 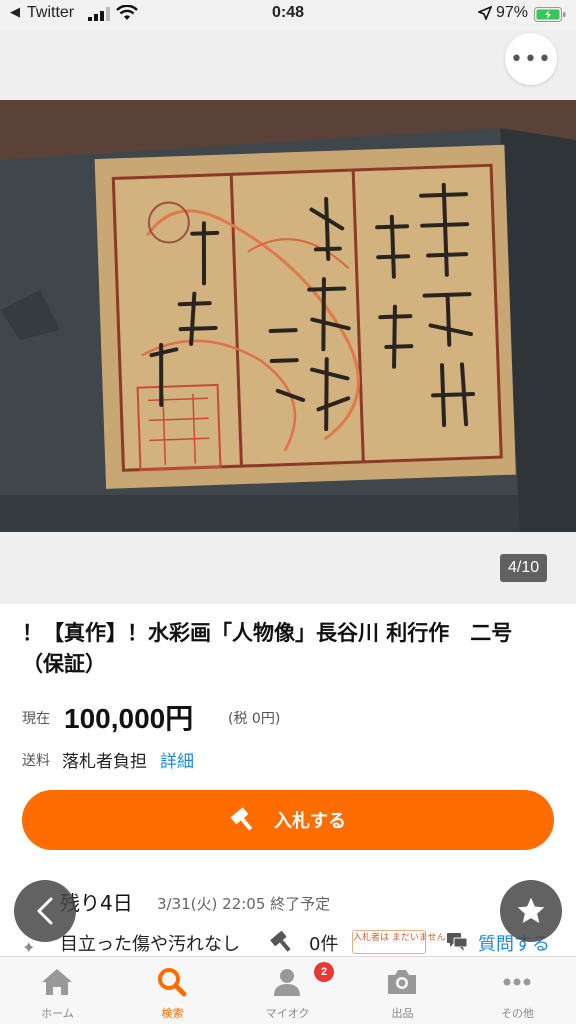 I want to click on bid-button: 入札する, so click(x=288, y=820).